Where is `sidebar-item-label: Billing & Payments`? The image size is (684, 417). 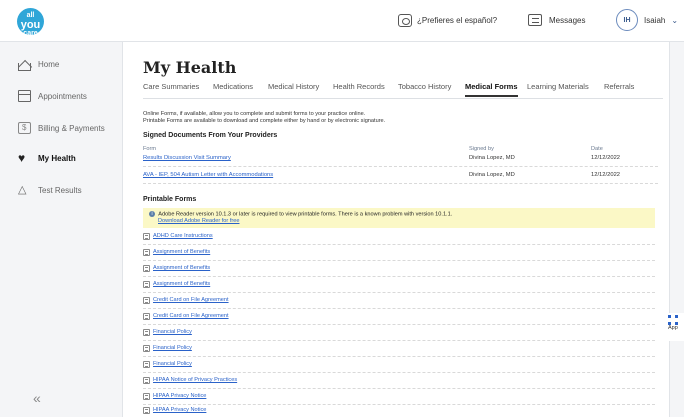
sidebar-item-label: Billing & Payments is located at coordinates (71, 128).